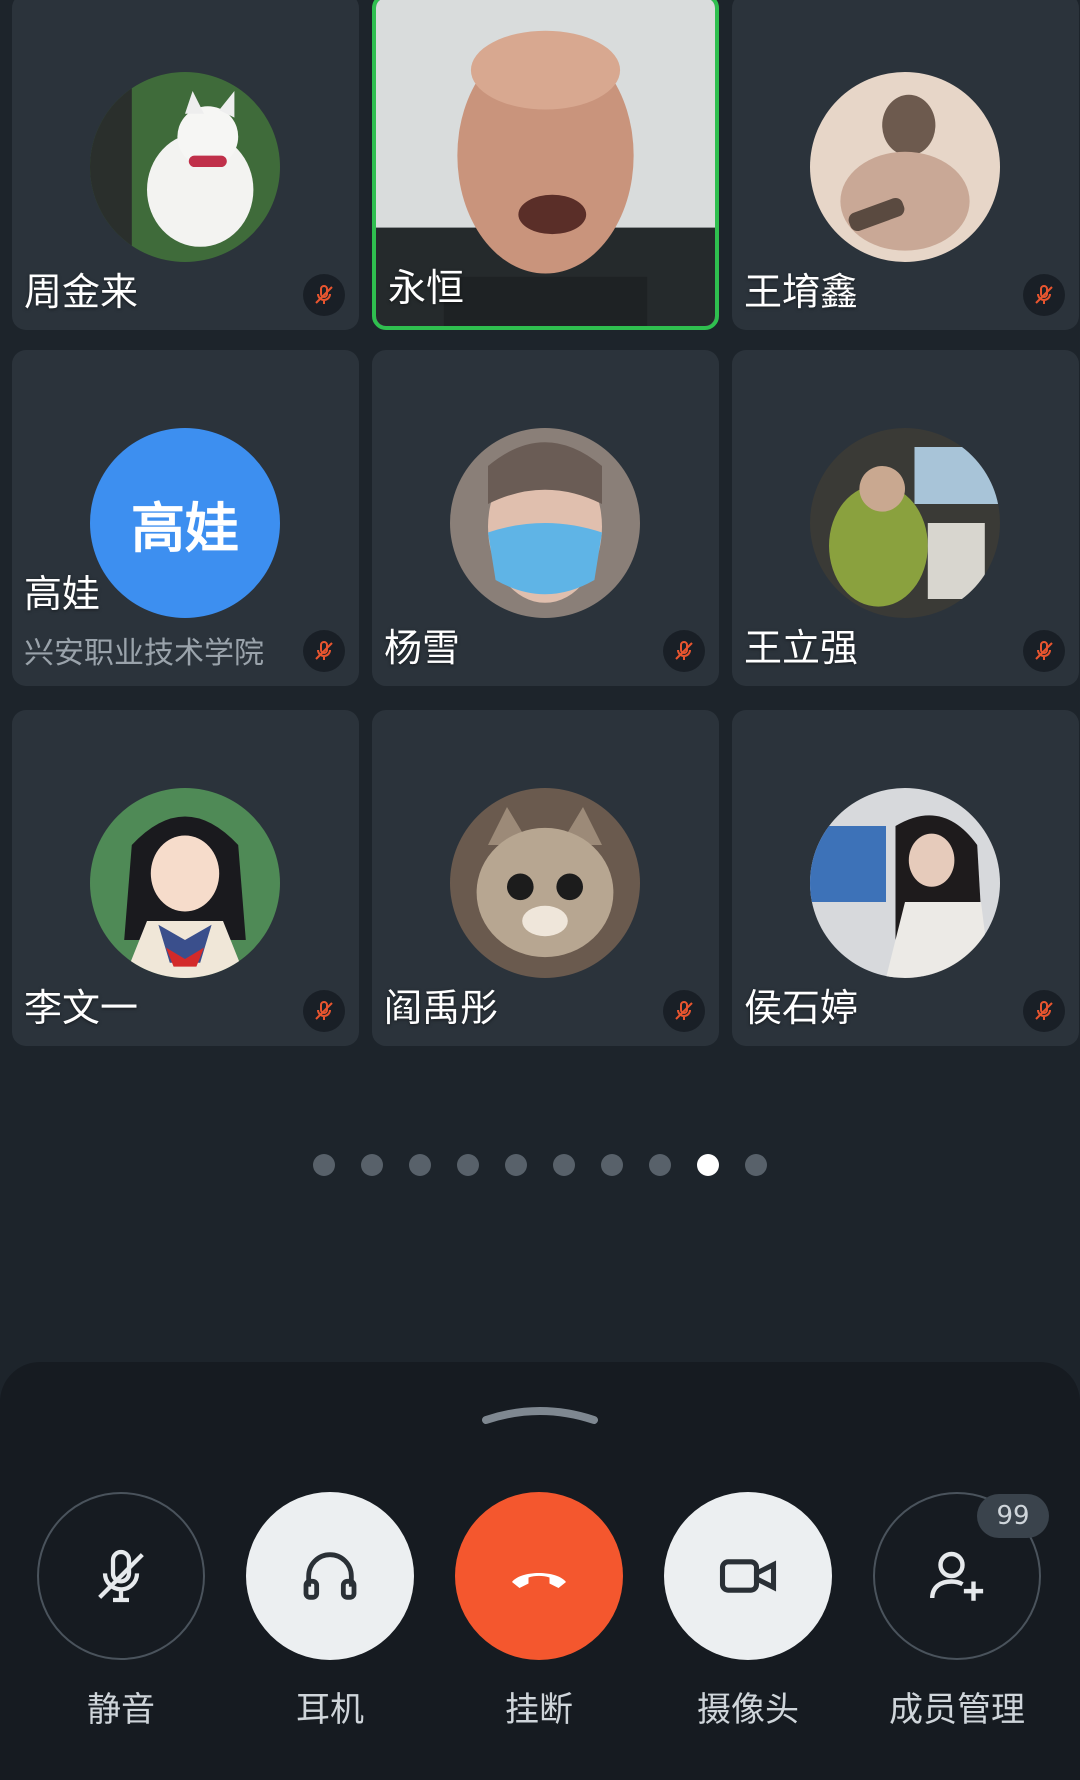 This screenshot has width=1080, height=1780. What do you see at coordinates (748, 1710) in the screenshot?
I see `camera-label: 摄像头` at bounding box center [748, 1710].